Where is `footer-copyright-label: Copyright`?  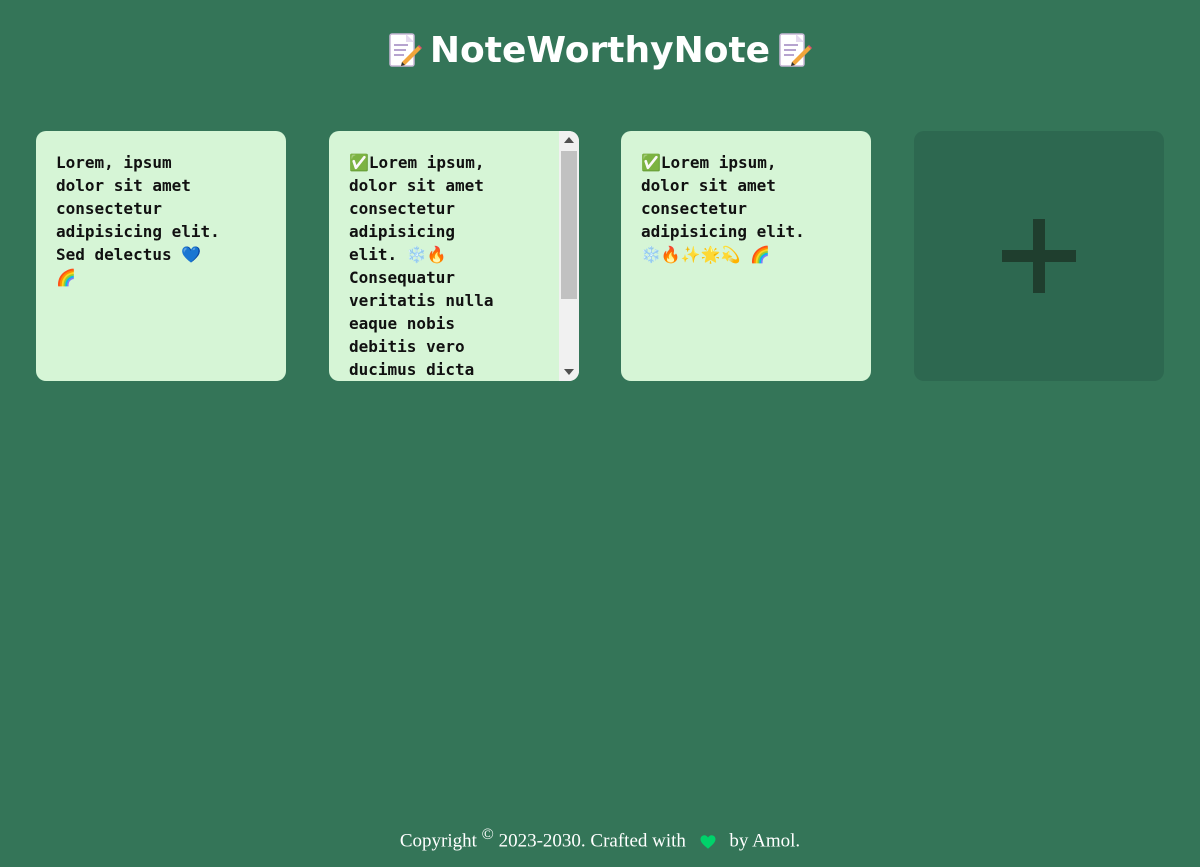 footer-copyright-label: Copyright is located at coordinates (438, 841).